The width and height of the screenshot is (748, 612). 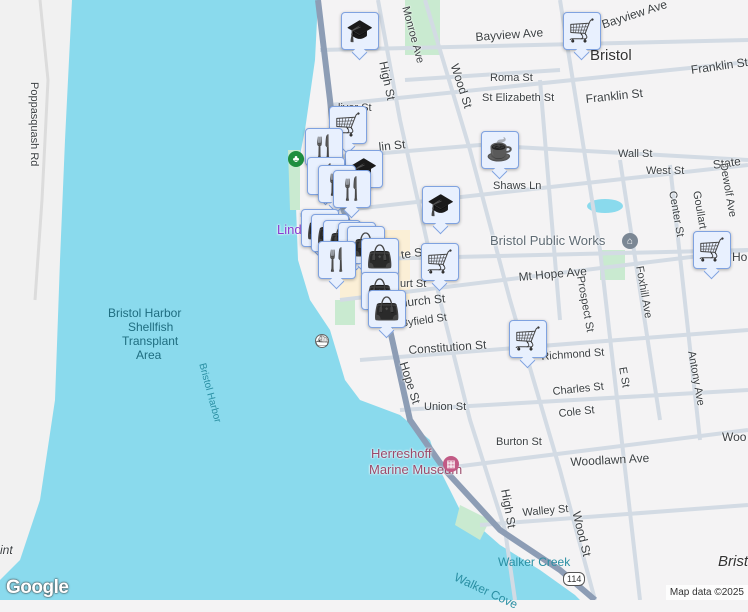 What do you see at coordinates (6, 550) in the screenshot?
I see `label-point: int` at bounding box center [6, 550].